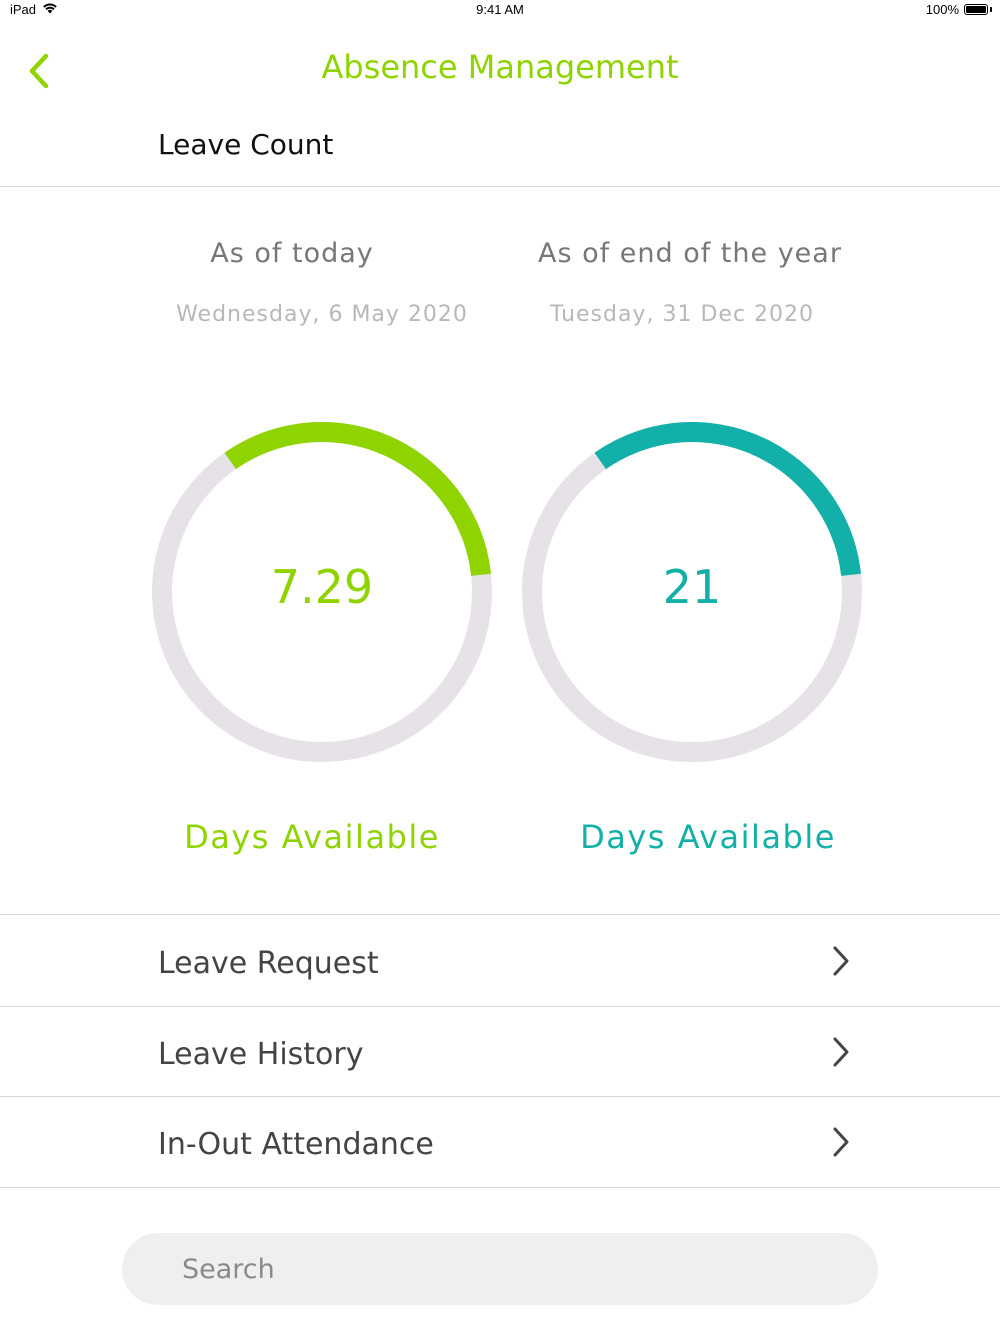  What do you see at coordinates (682, 314) in the screenshot?
I see `column-date-year-end: Tuesday, 31 Dec 2020` at bounding box center [682, 314].